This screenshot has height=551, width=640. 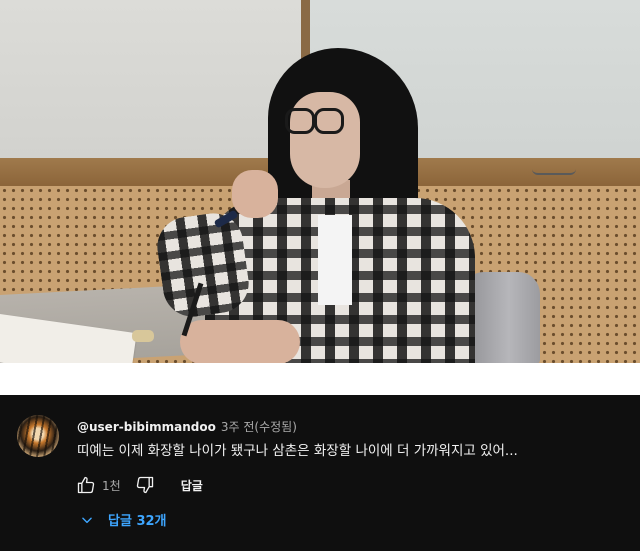 I want to click on avatar, so click(x=38, y=436).